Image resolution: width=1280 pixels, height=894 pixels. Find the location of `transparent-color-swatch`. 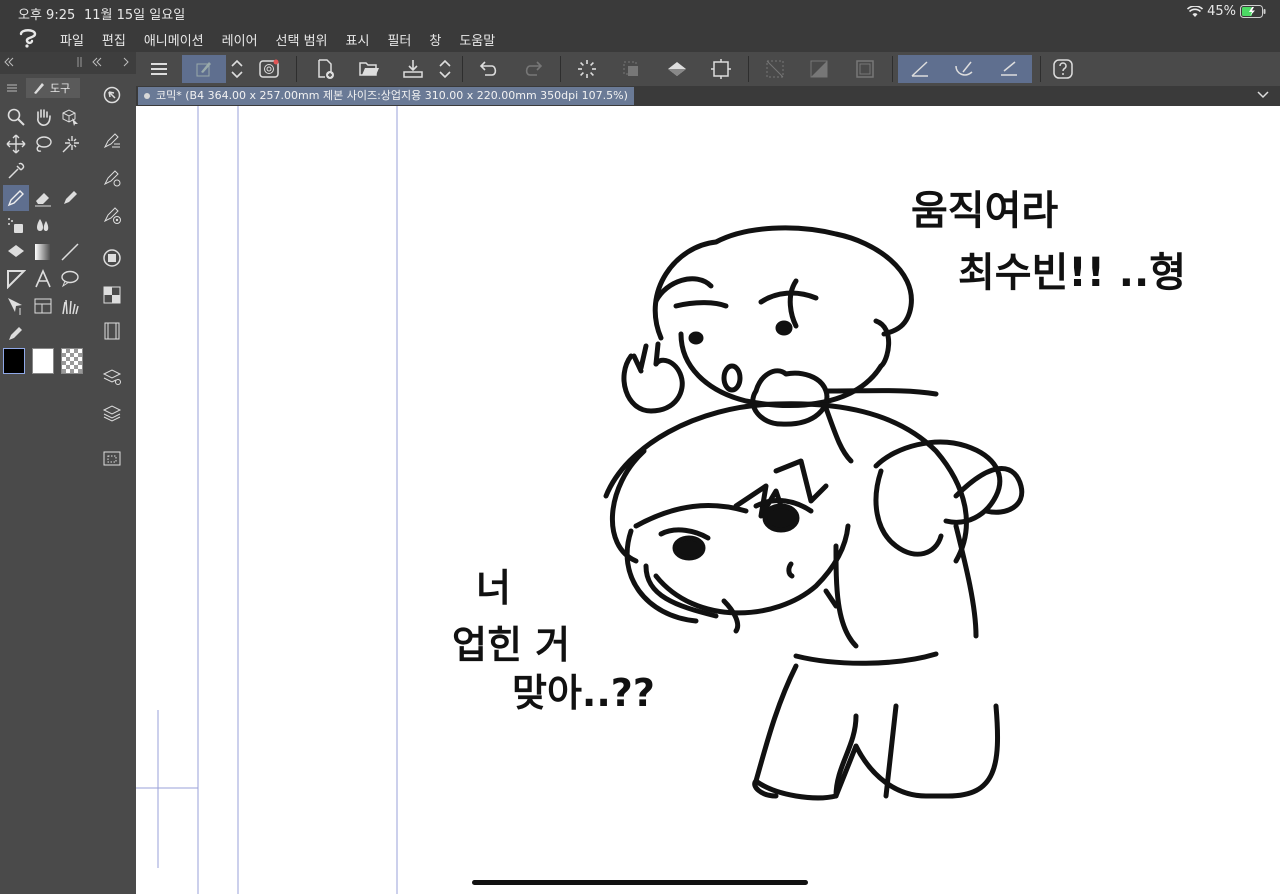

transparent-color-swatch is located at coordinates (72, 361).